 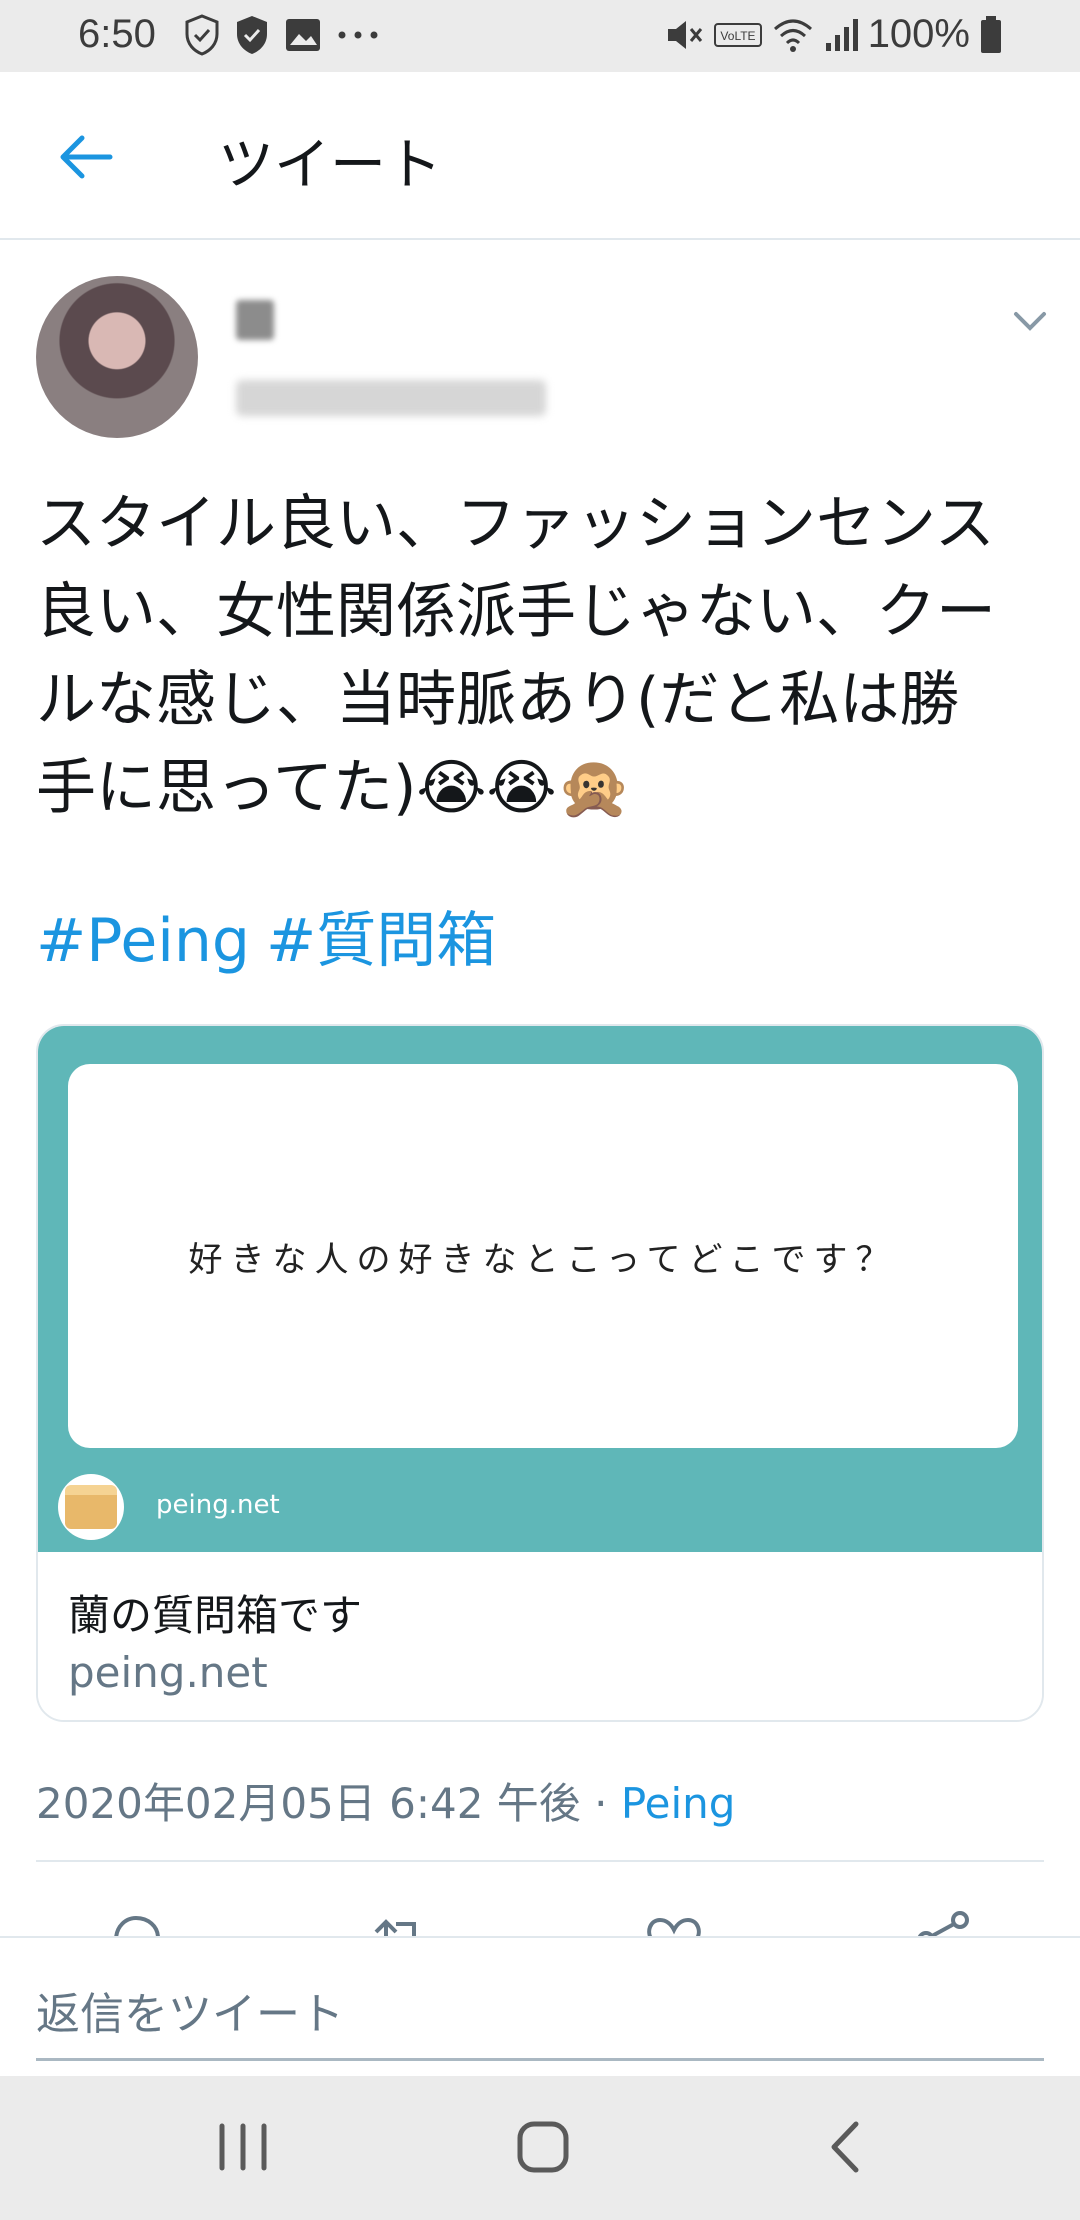 I want to click on svg-text: VoLTE, so click(x=737, y=36).